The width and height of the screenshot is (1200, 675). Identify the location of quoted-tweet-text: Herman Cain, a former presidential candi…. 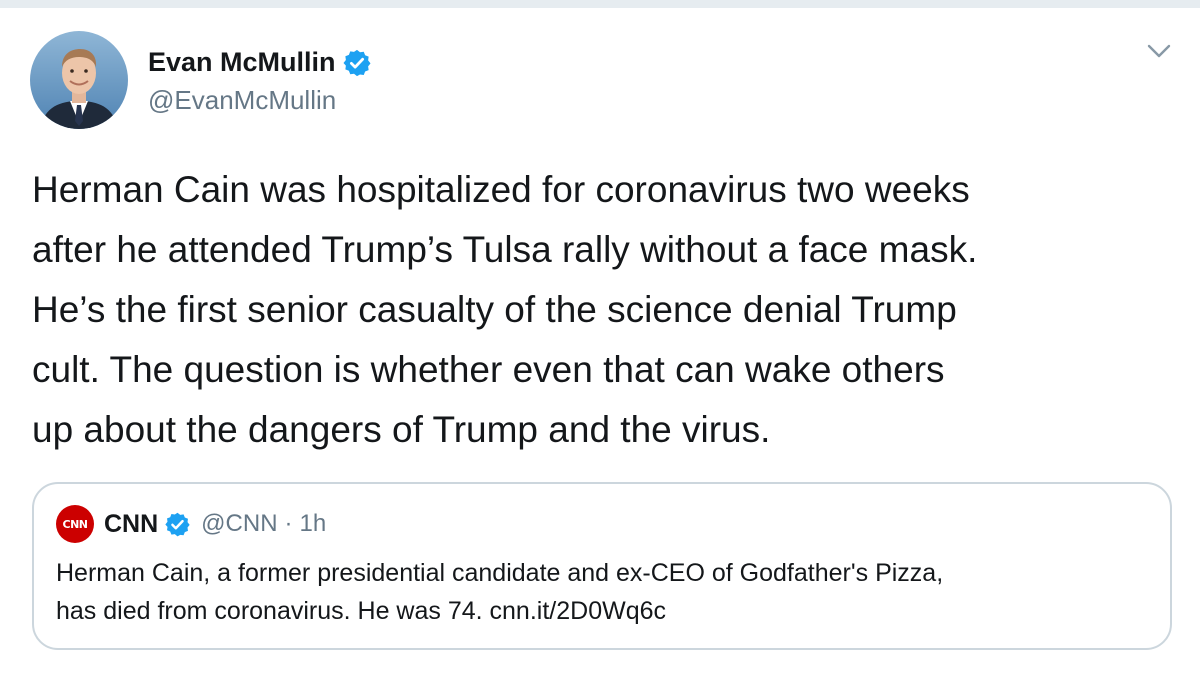
(500, 592).